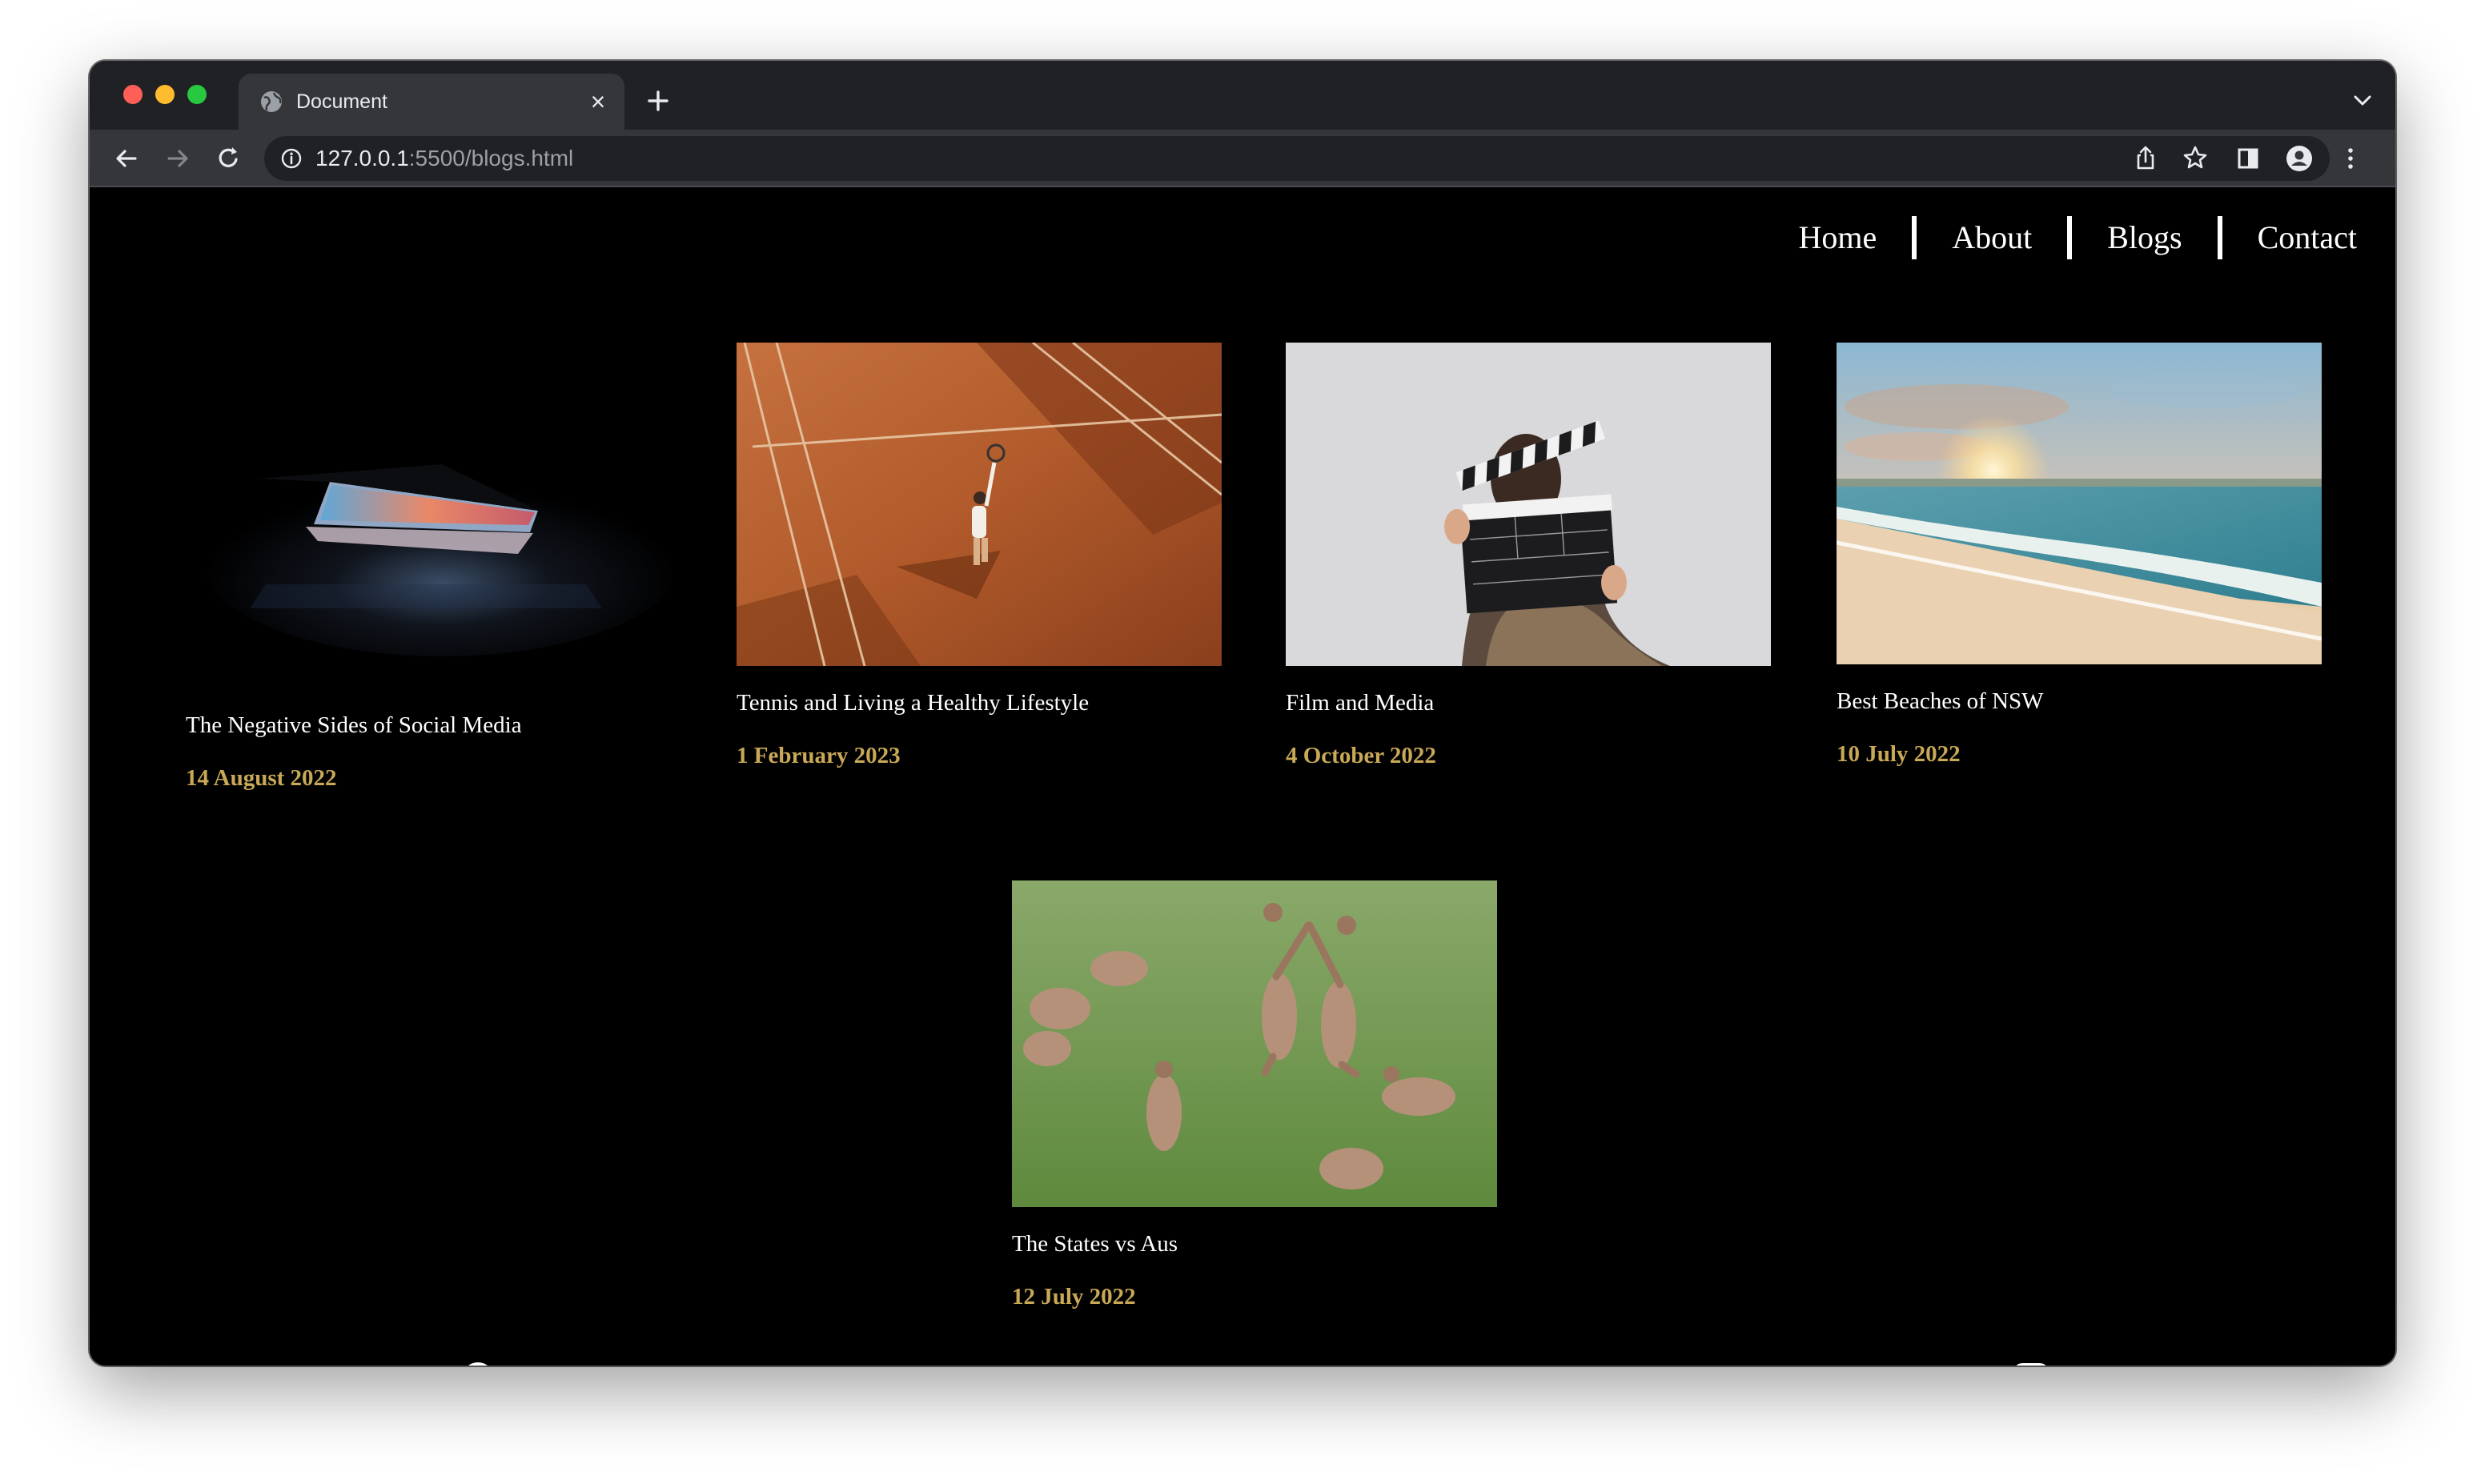 This screenshot has height=1484, width=2485. What do you see at coordinates (2350, 158) in the screenshot?
I see `browser-menu-icon` at bounding box center [2350, 158].